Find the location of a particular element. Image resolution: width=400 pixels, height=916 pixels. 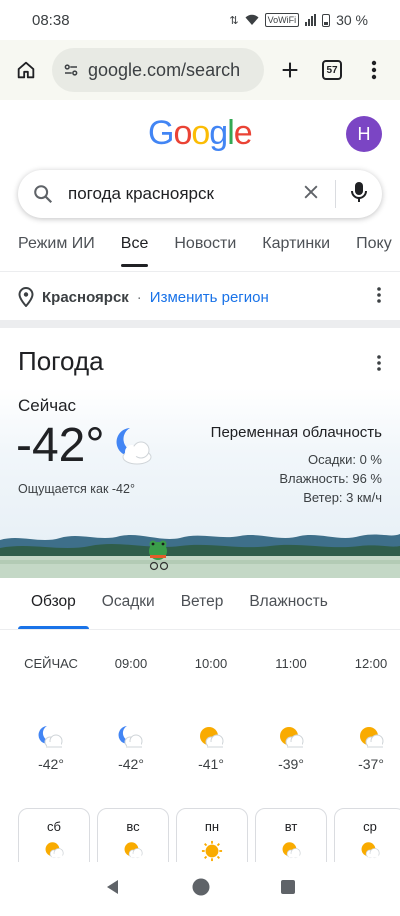

daily-card: сб is located at coordinates (54, 838).